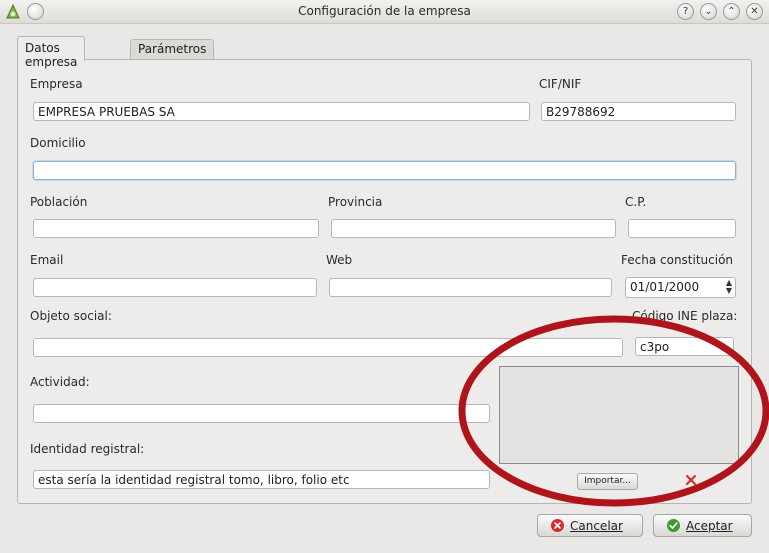 This screenshot has width=769, height=553. I want to click on shade-button: ⌄, so click(708, 11).